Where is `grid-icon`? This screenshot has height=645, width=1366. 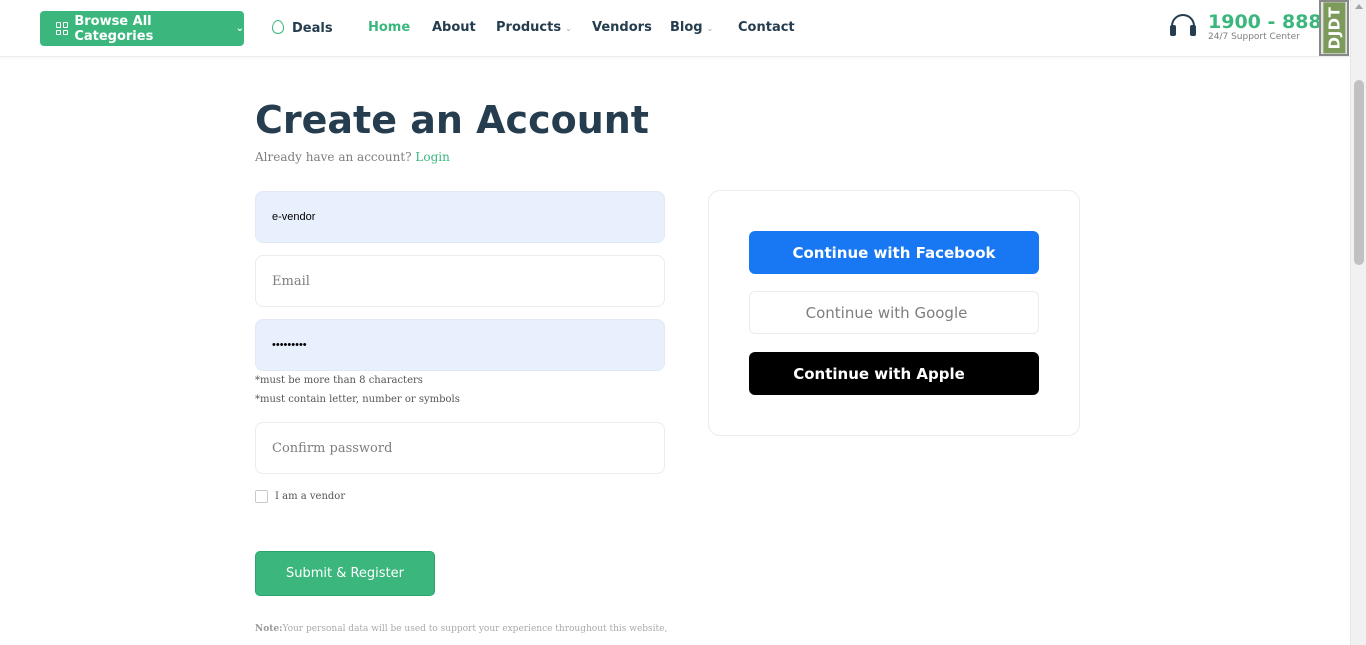
grid-icon is located at coordinates (62, 28).